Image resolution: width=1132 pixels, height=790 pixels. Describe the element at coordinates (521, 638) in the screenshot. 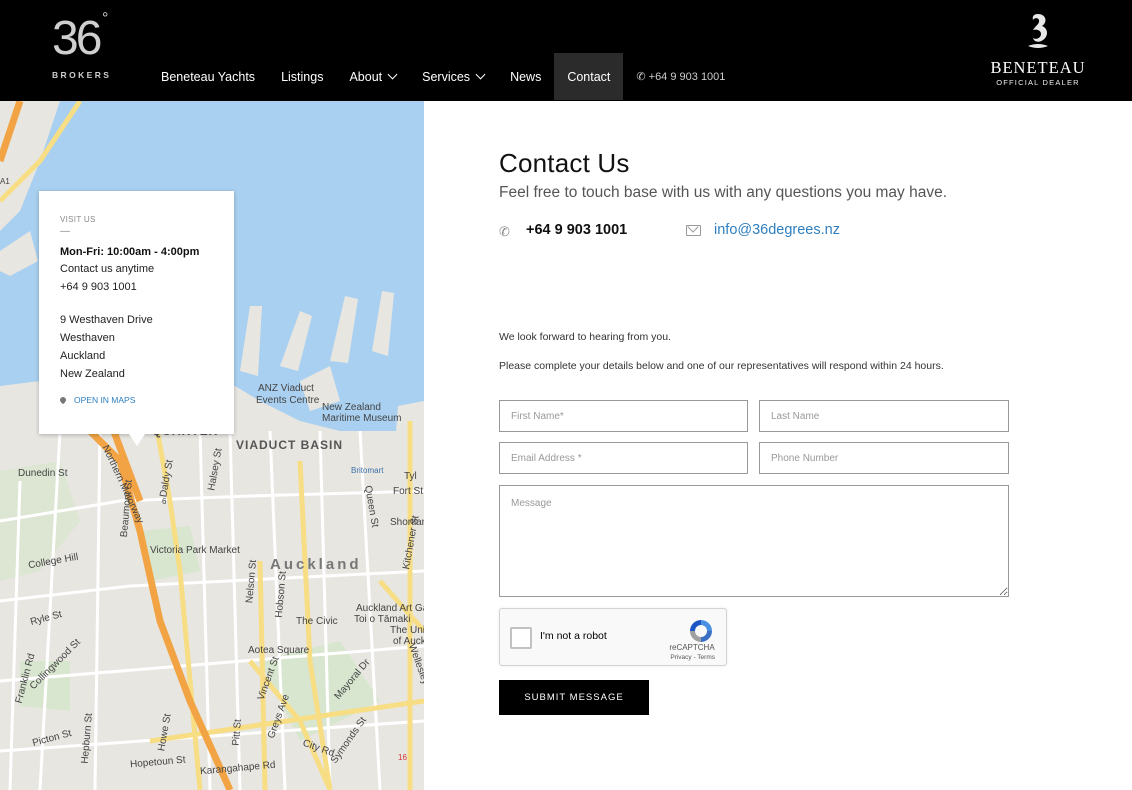

I see `recaptcha-checkbox` at that location.